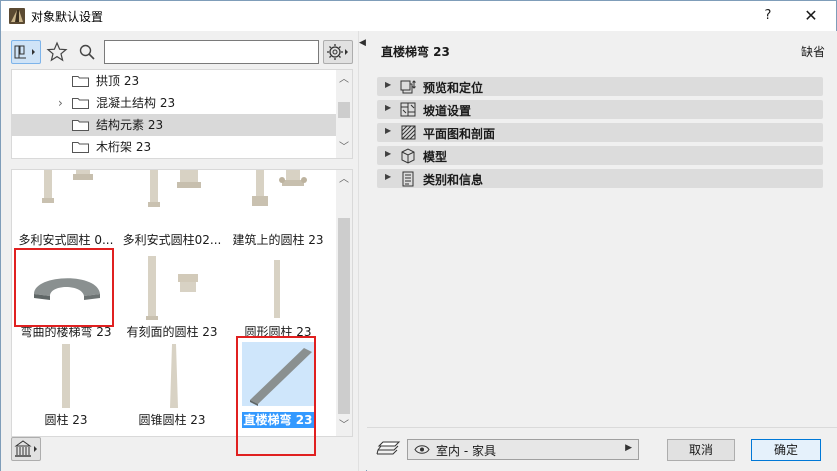 Image resolution: width=837 pixels, height=471 pixels. What do you see at coordinates (172, 288) in the screenshot?
I see `faceted-column-thumbnail` at bounding box center [172, 288].